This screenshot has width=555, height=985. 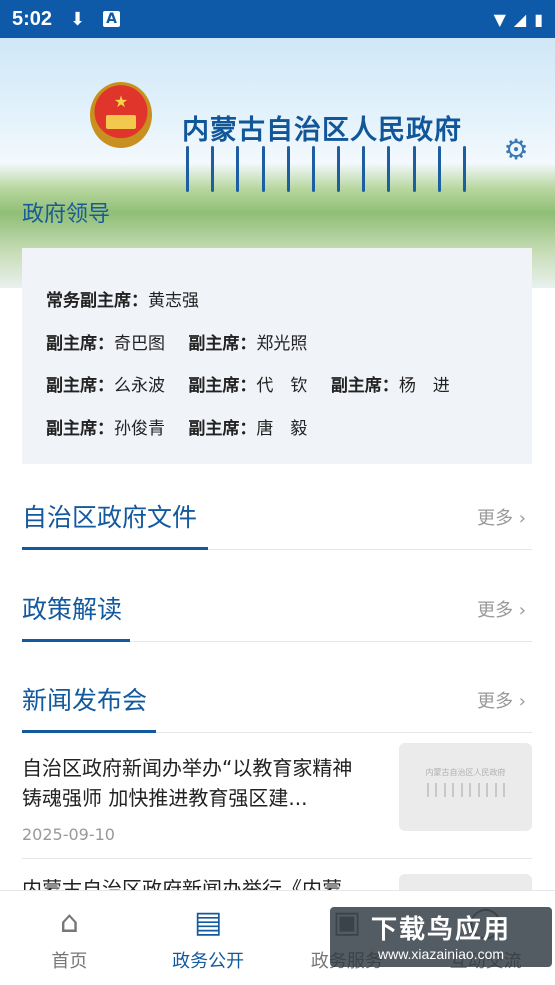 I want to click on leader-row: 副主席：么永波 副主席：代 钦 副主席：杨 进, so click(x=257, y=383).